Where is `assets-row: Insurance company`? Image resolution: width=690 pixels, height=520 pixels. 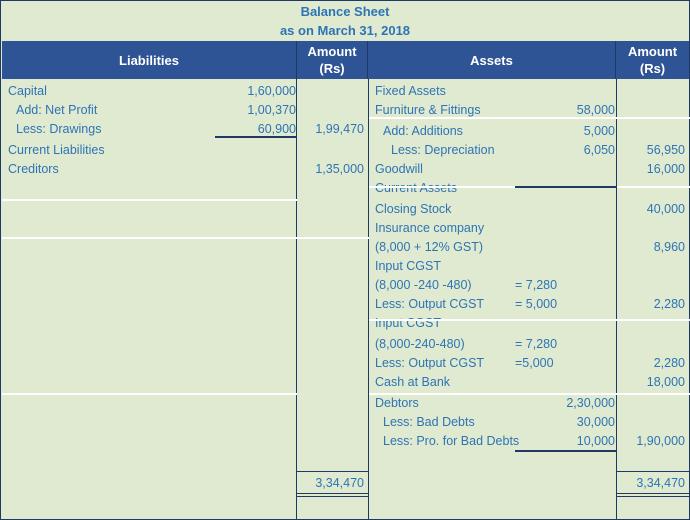
assets-row: Insurance company is located at coordinates (346, 228).